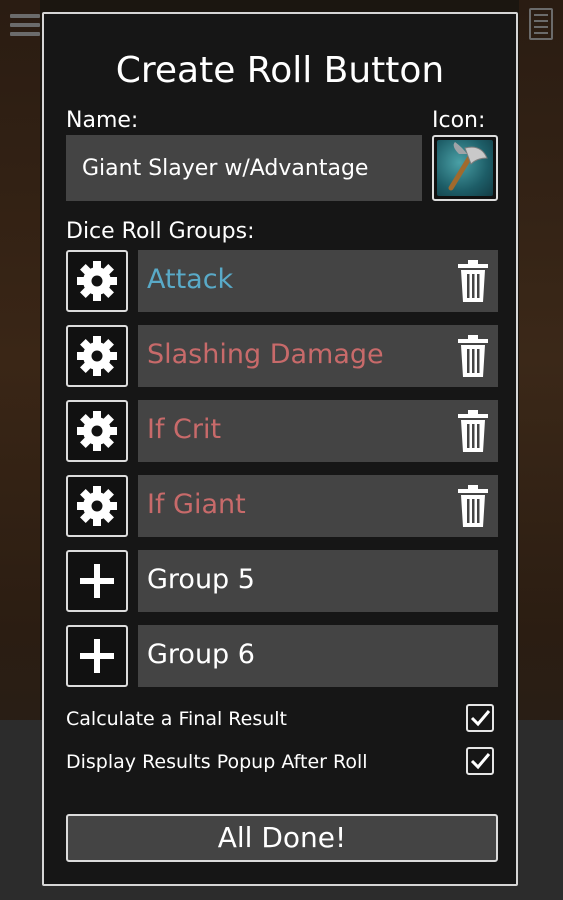 The image size is (563, 900). What do you see at coordinates (280, 70) in the screenshot?
I see `dialog-title: Create Roll Button` at bounding box center [280, 70].